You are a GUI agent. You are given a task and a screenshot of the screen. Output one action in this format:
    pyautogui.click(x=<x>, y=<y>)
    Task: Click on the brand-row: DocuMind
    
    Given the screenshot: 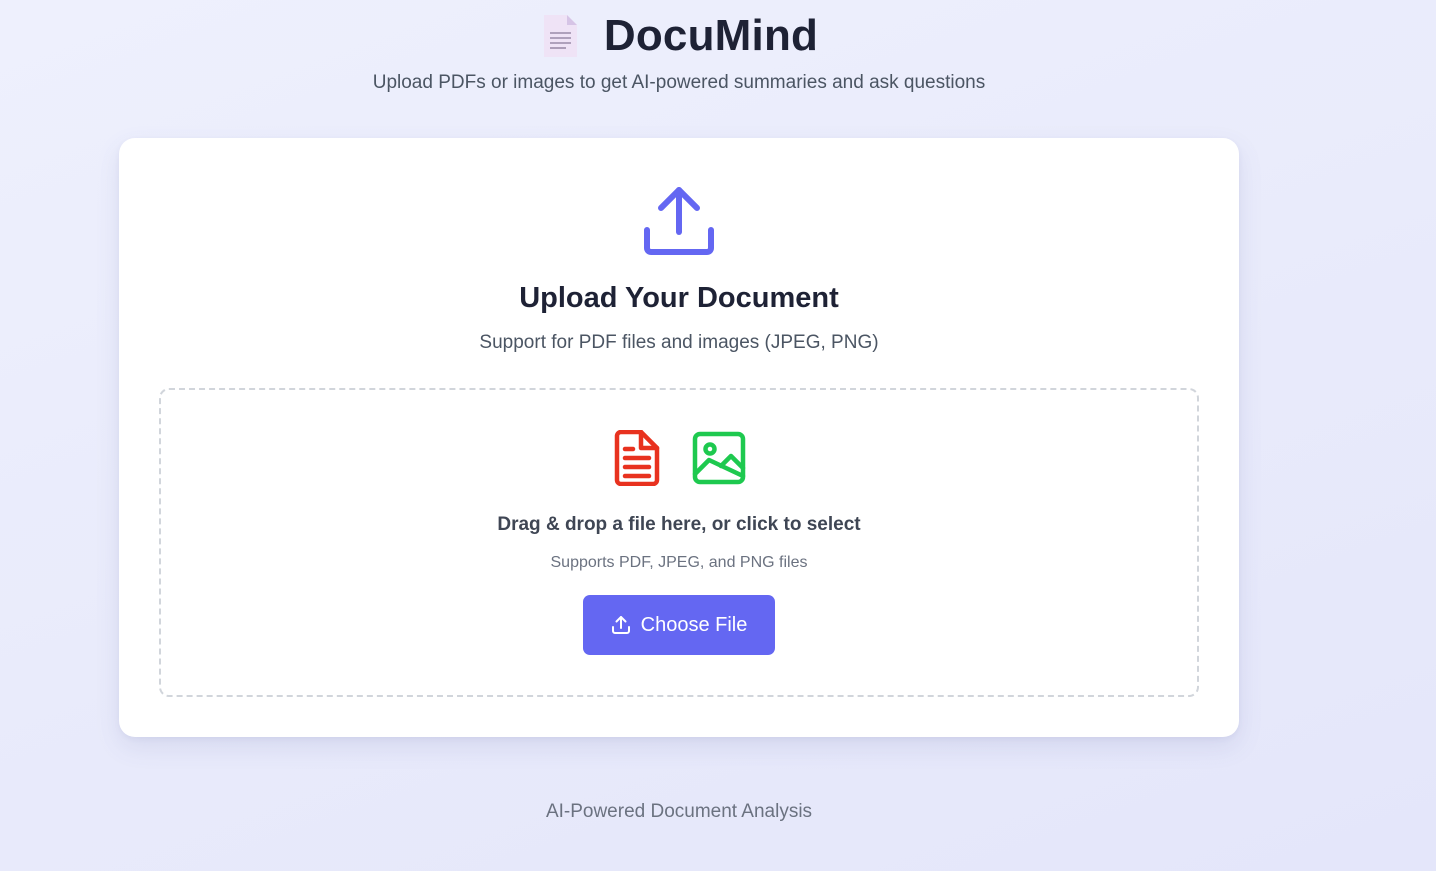 What is the action you would take?
    pyautogui.click(x=679, y=36)
    